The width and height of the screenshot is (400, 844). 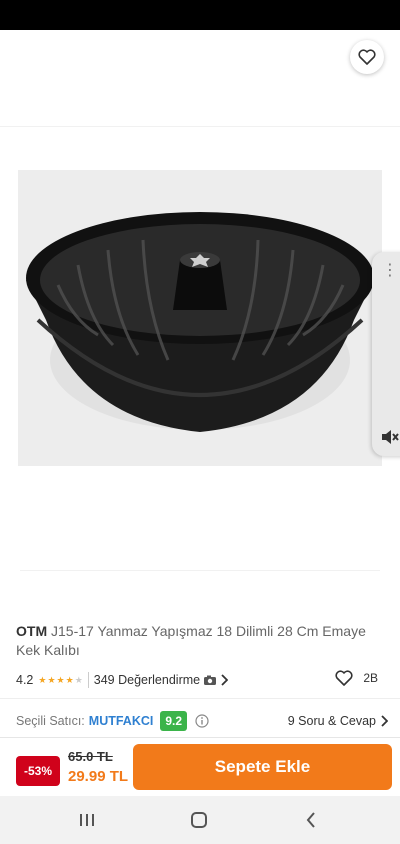 I want to click on rating-row: 4.2 ★ ★ ★ ★ ★ 349 Değerlendirme 2B, so click(x=201, y=680).